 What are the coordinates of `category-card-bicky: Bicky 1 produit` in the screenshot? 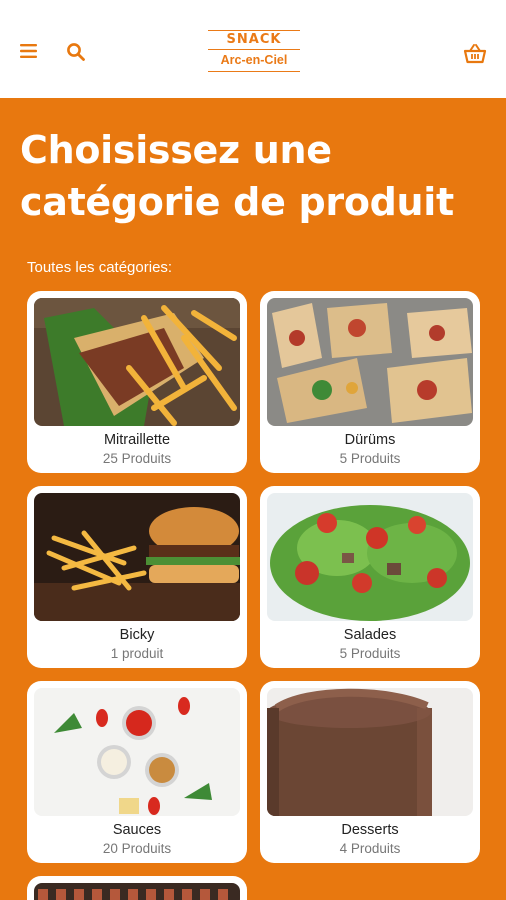 It's located at (137, 577).